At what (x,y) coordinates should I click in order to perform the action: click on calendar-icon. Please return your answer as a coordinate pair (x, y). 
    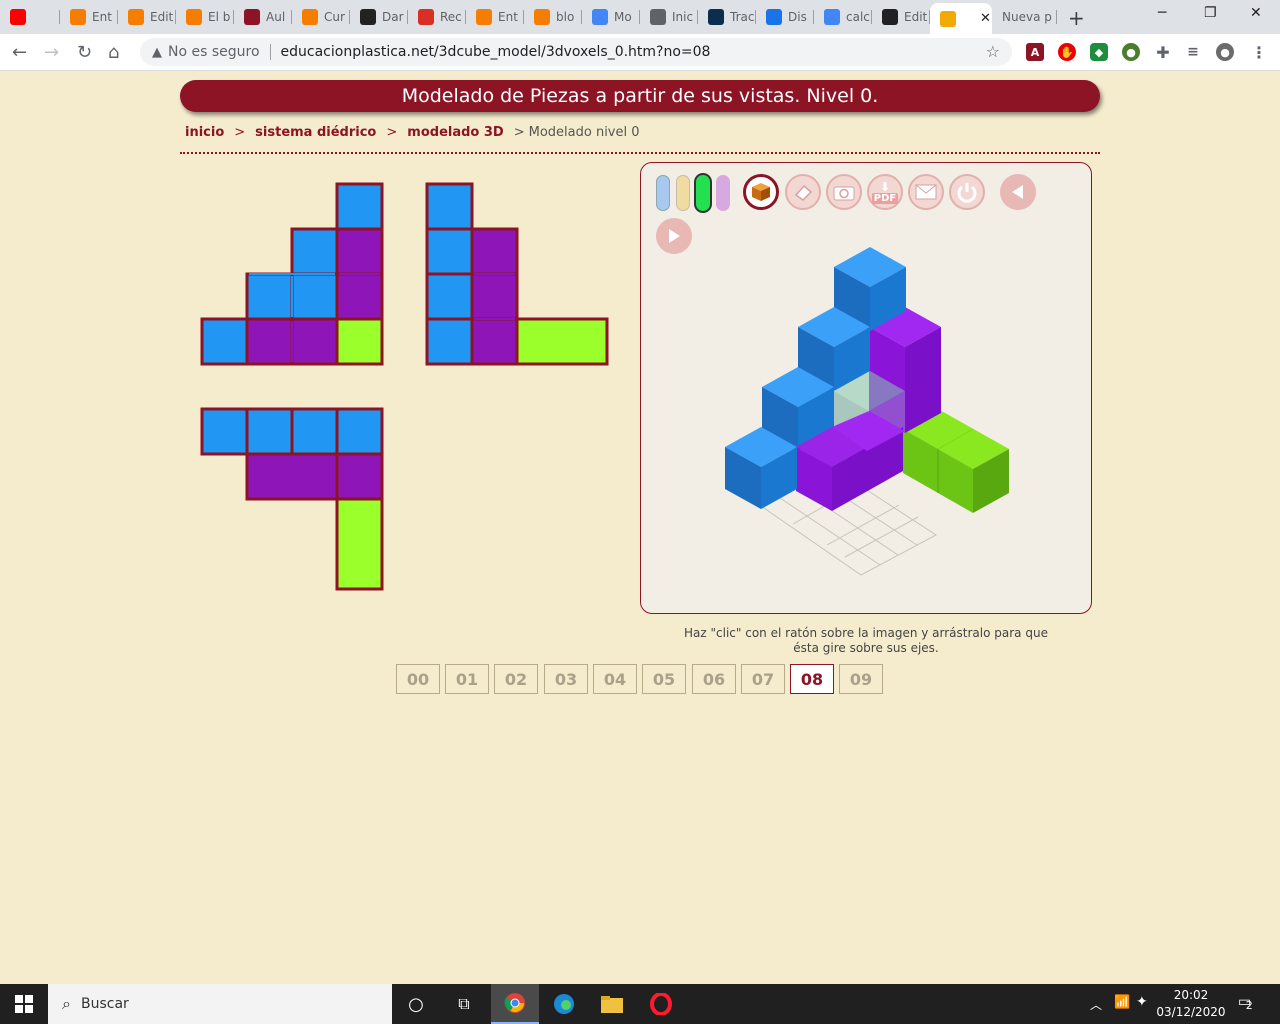
    Looking at the image, I should click on (774, 17).